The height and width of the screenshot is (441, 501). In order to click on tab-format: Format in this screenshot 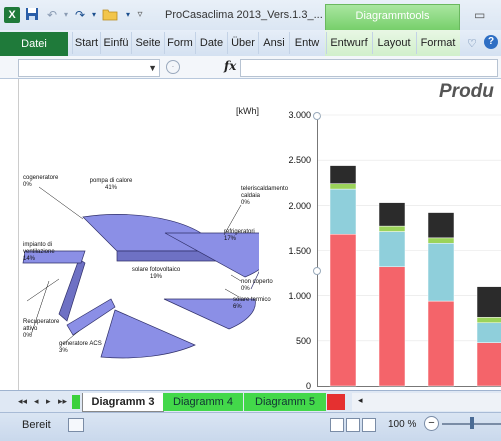, I will do `click(437, 43)`.